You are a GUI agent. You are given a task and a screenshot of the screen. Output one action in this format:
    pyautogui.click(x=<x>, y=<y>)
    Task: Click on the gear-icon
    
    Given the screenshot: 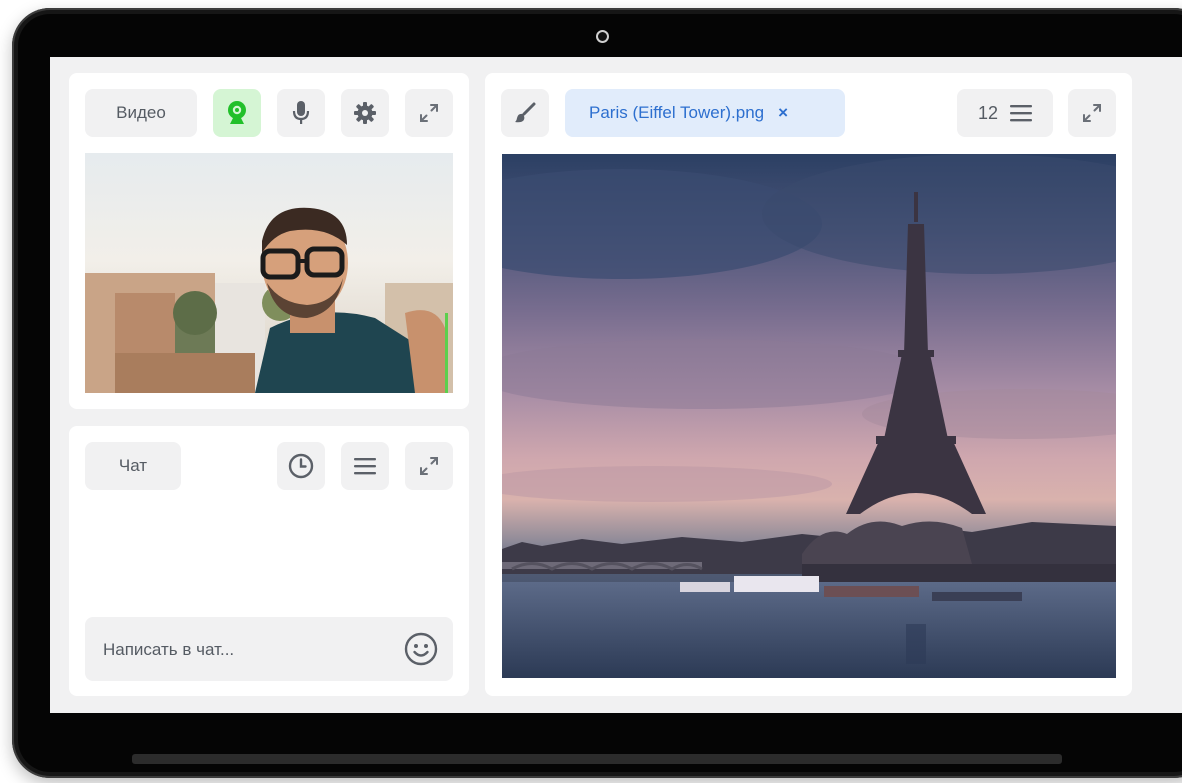 What is the action you would take?
    pyautogui.click(x=365, y=113)
    